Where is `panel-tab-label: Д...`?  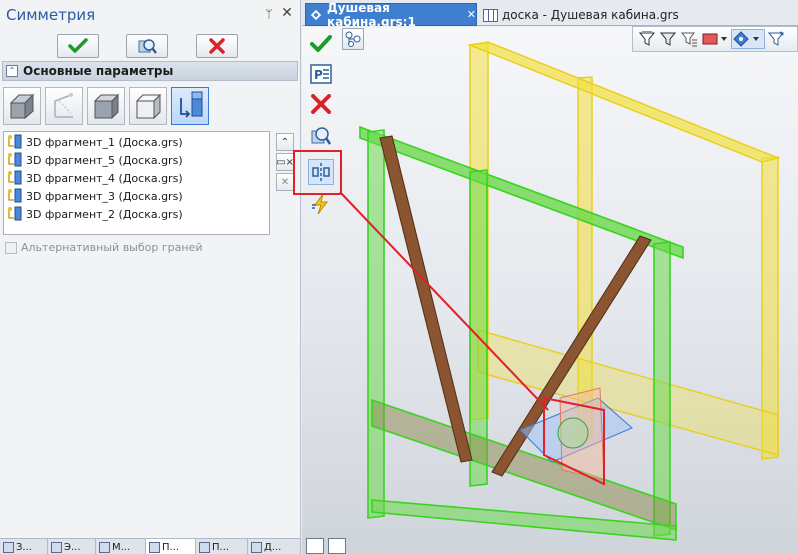
panel-tab-label: Д... is located at coordinates (273, 547).